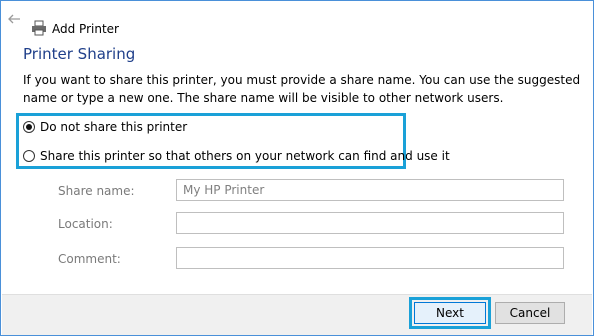  I want to click on page-heading: Printer Sharing, so click(79, 54).